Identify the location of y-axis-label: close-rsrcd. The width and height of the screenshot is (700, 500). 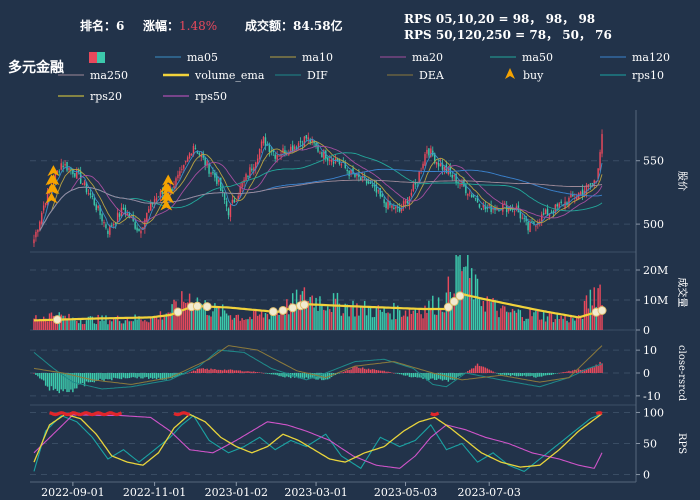
(681, 373).